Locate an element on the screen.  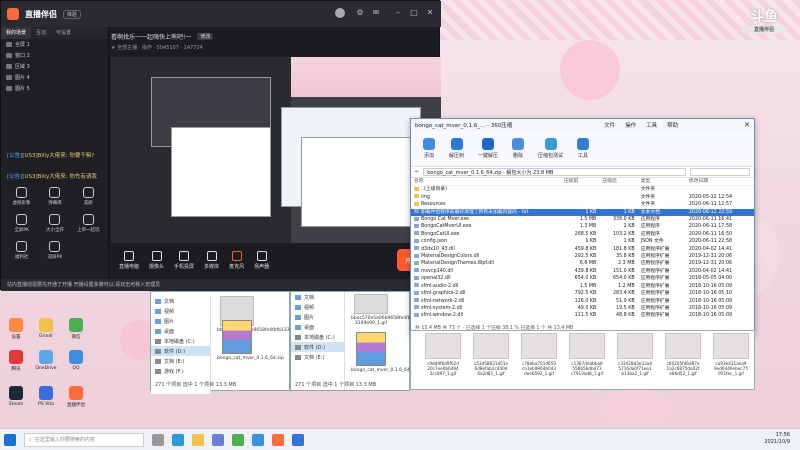
source-media: 多媒体 is located at coordinates (211, 260).